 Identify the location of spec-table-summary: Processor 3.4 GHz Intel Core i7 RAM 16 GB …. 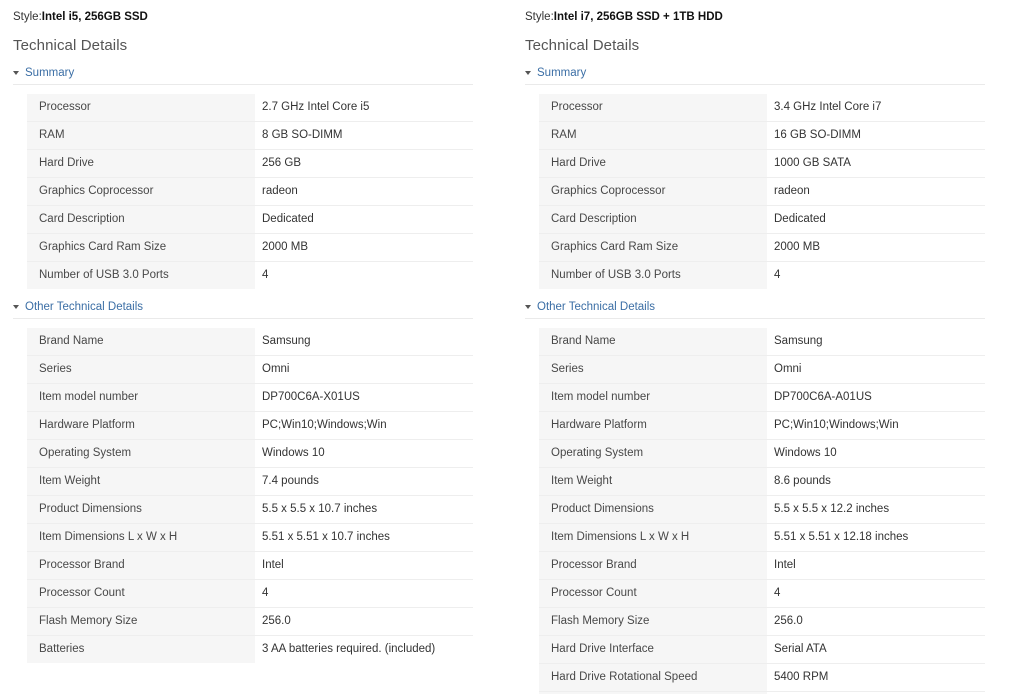
(762, 192).